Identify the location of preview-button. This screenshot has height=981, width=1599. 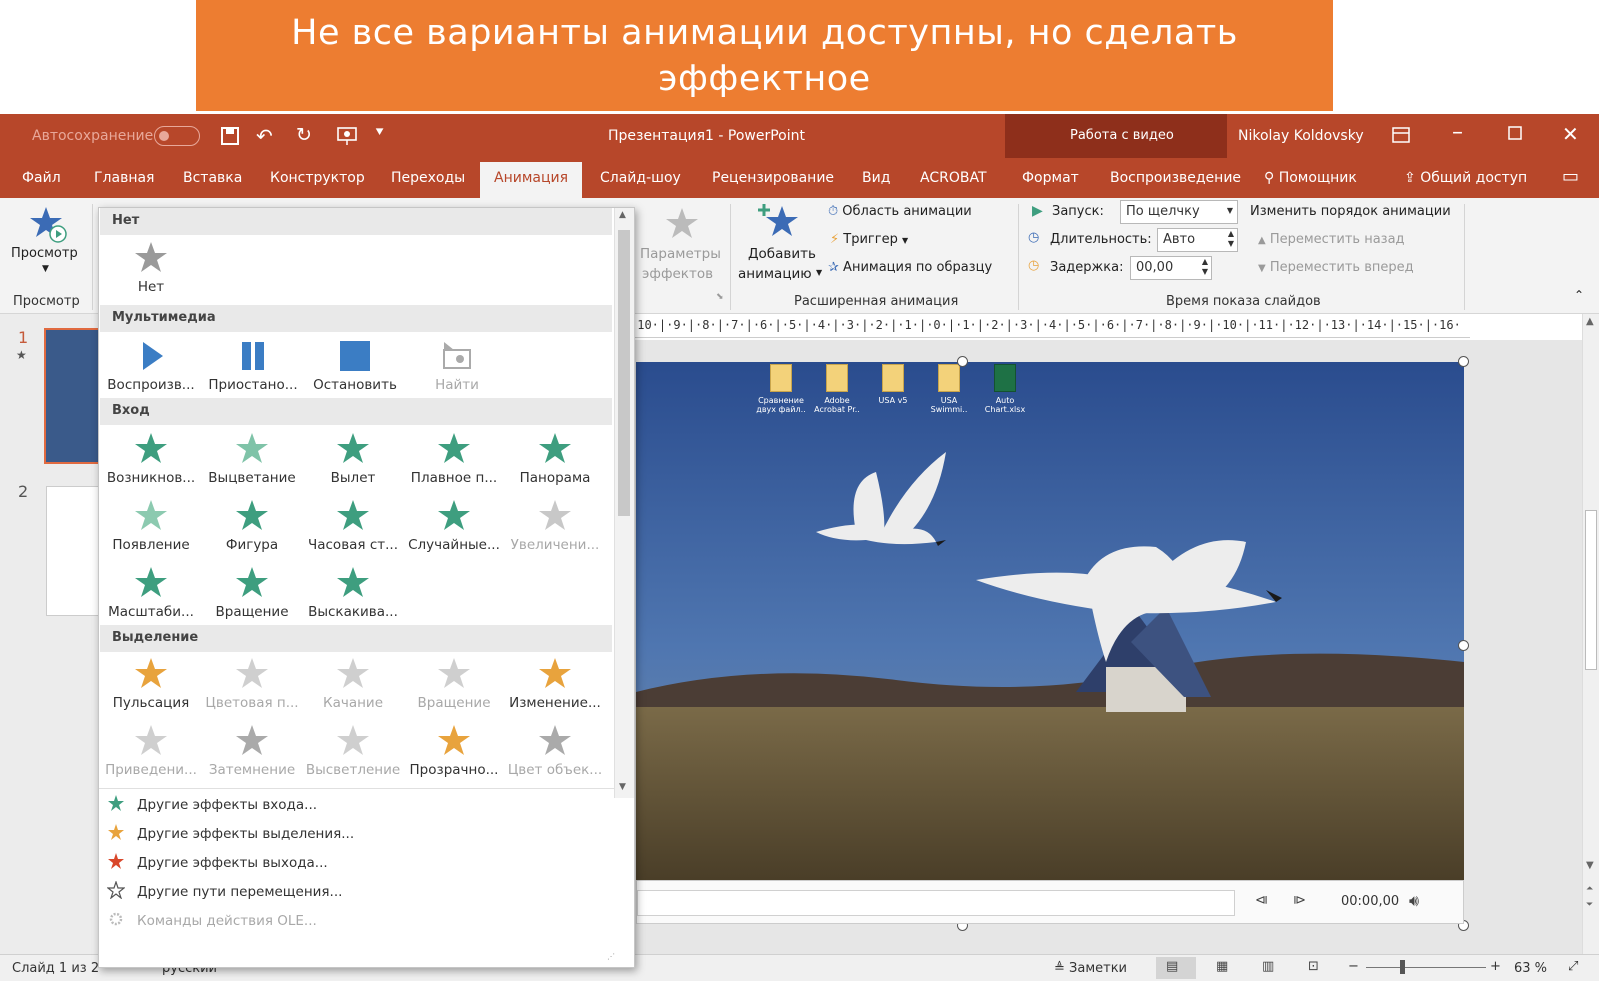
(49, 226).